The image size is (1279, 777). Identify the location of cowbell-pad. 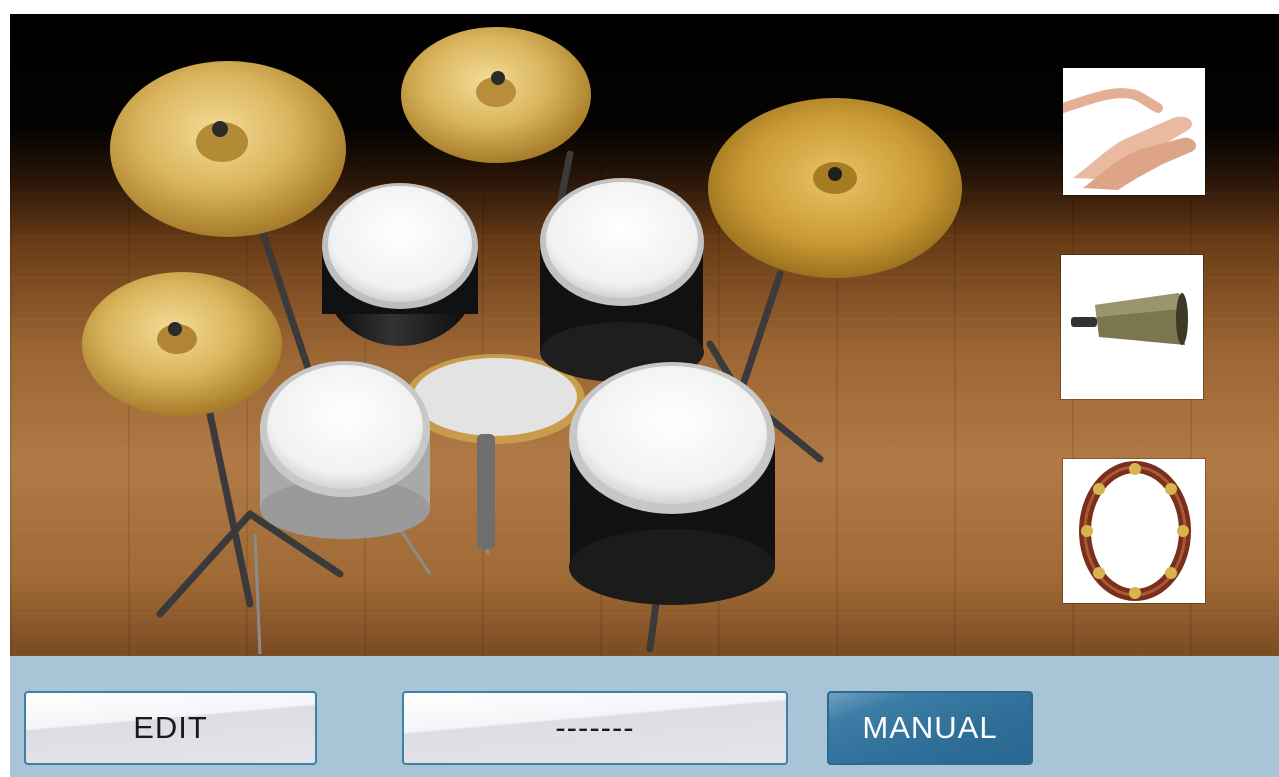
(1132, 327).